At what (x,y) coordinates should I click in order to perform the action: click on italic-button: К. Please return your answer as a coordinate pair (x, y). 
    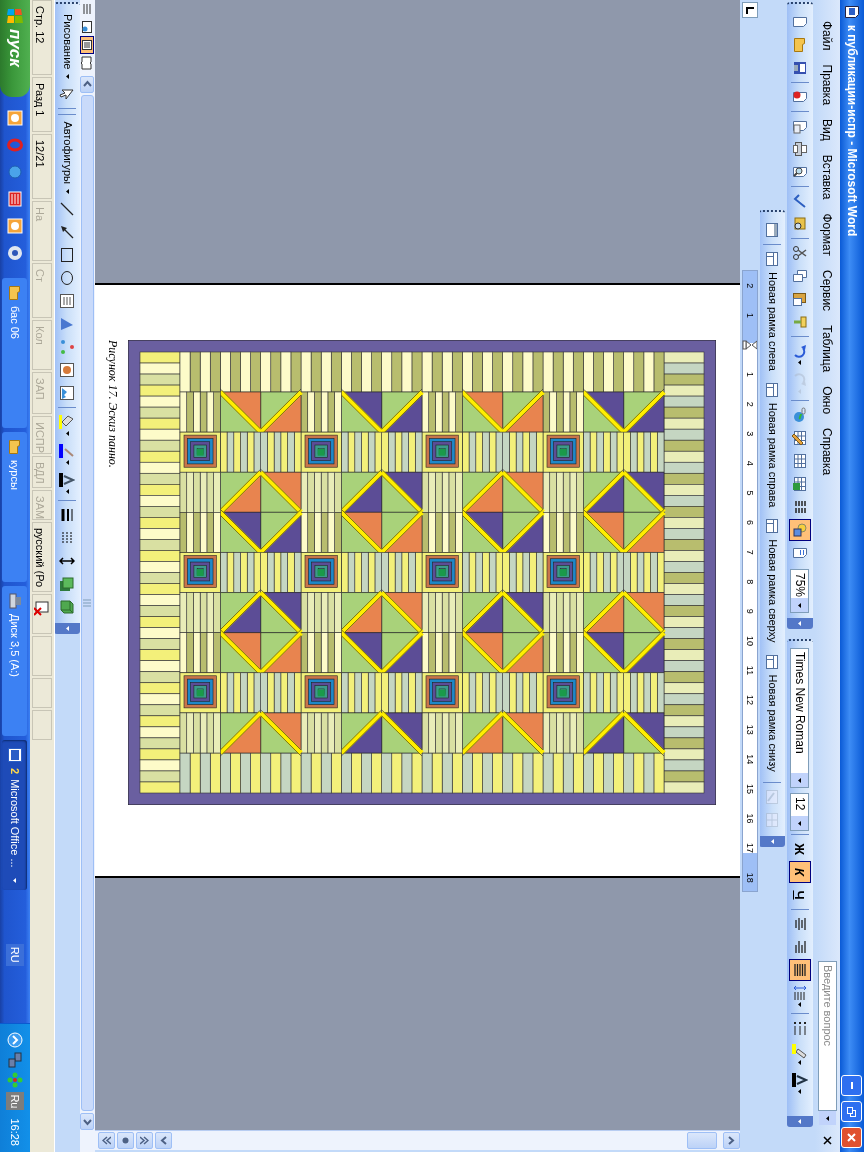
    Looking at the image, I should click on (800, 872).